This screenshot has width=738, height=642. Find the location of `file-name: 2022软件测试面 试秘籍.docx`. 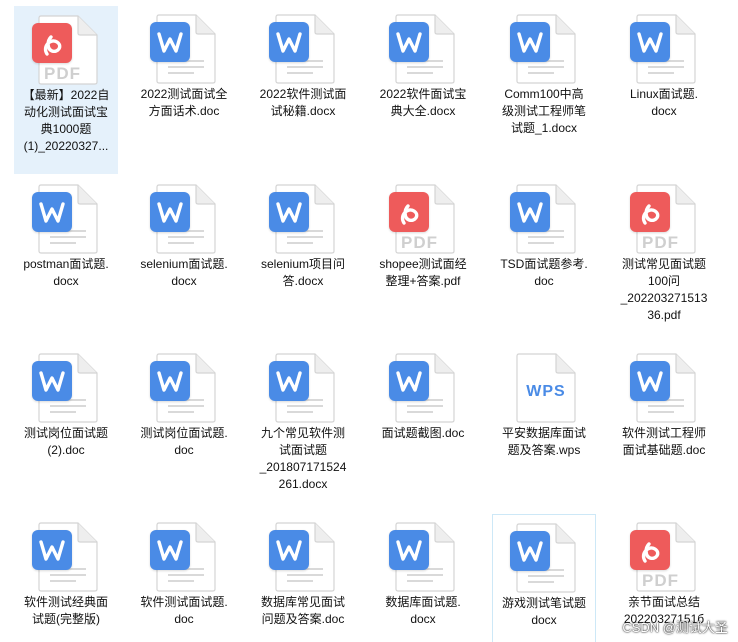

file-name: 2022软件测试面 试秘籍.docx is located at coordinates (303, 102).